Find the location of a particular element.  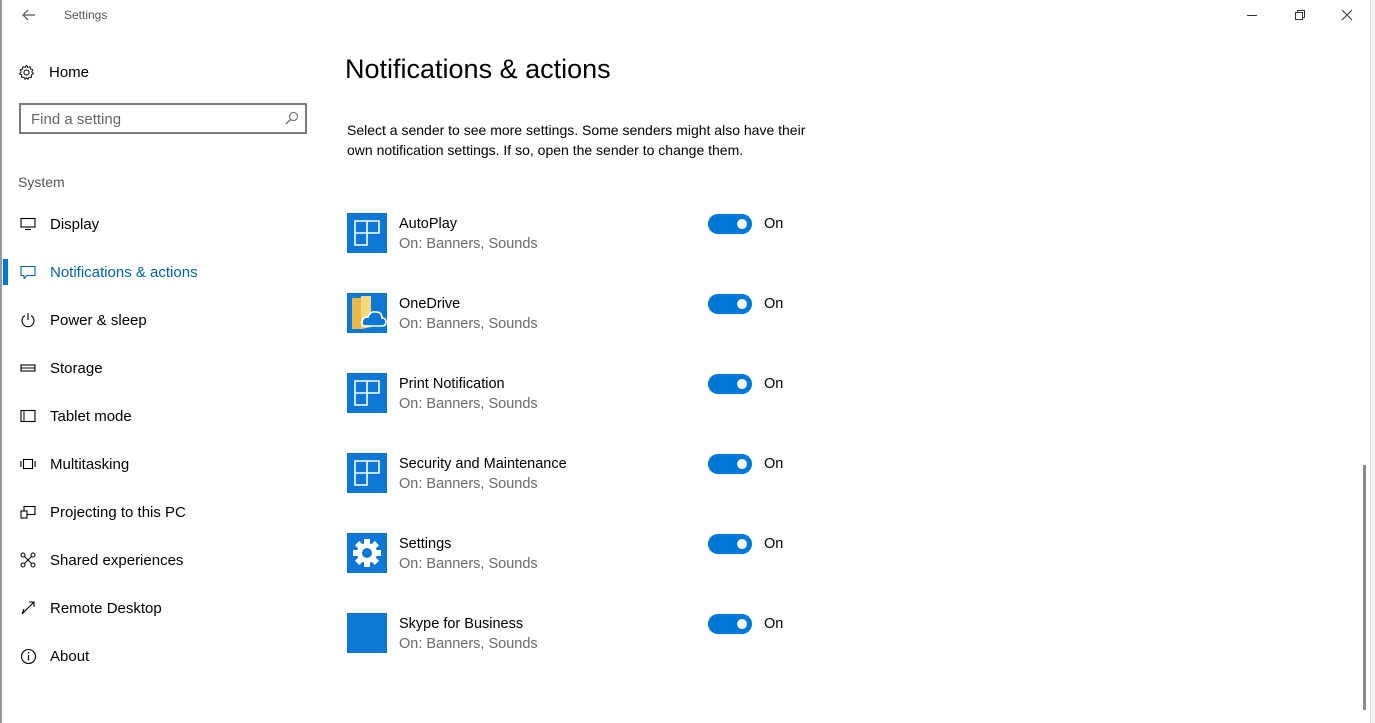

sender-name: Settings is located at coordinates (425, 544).